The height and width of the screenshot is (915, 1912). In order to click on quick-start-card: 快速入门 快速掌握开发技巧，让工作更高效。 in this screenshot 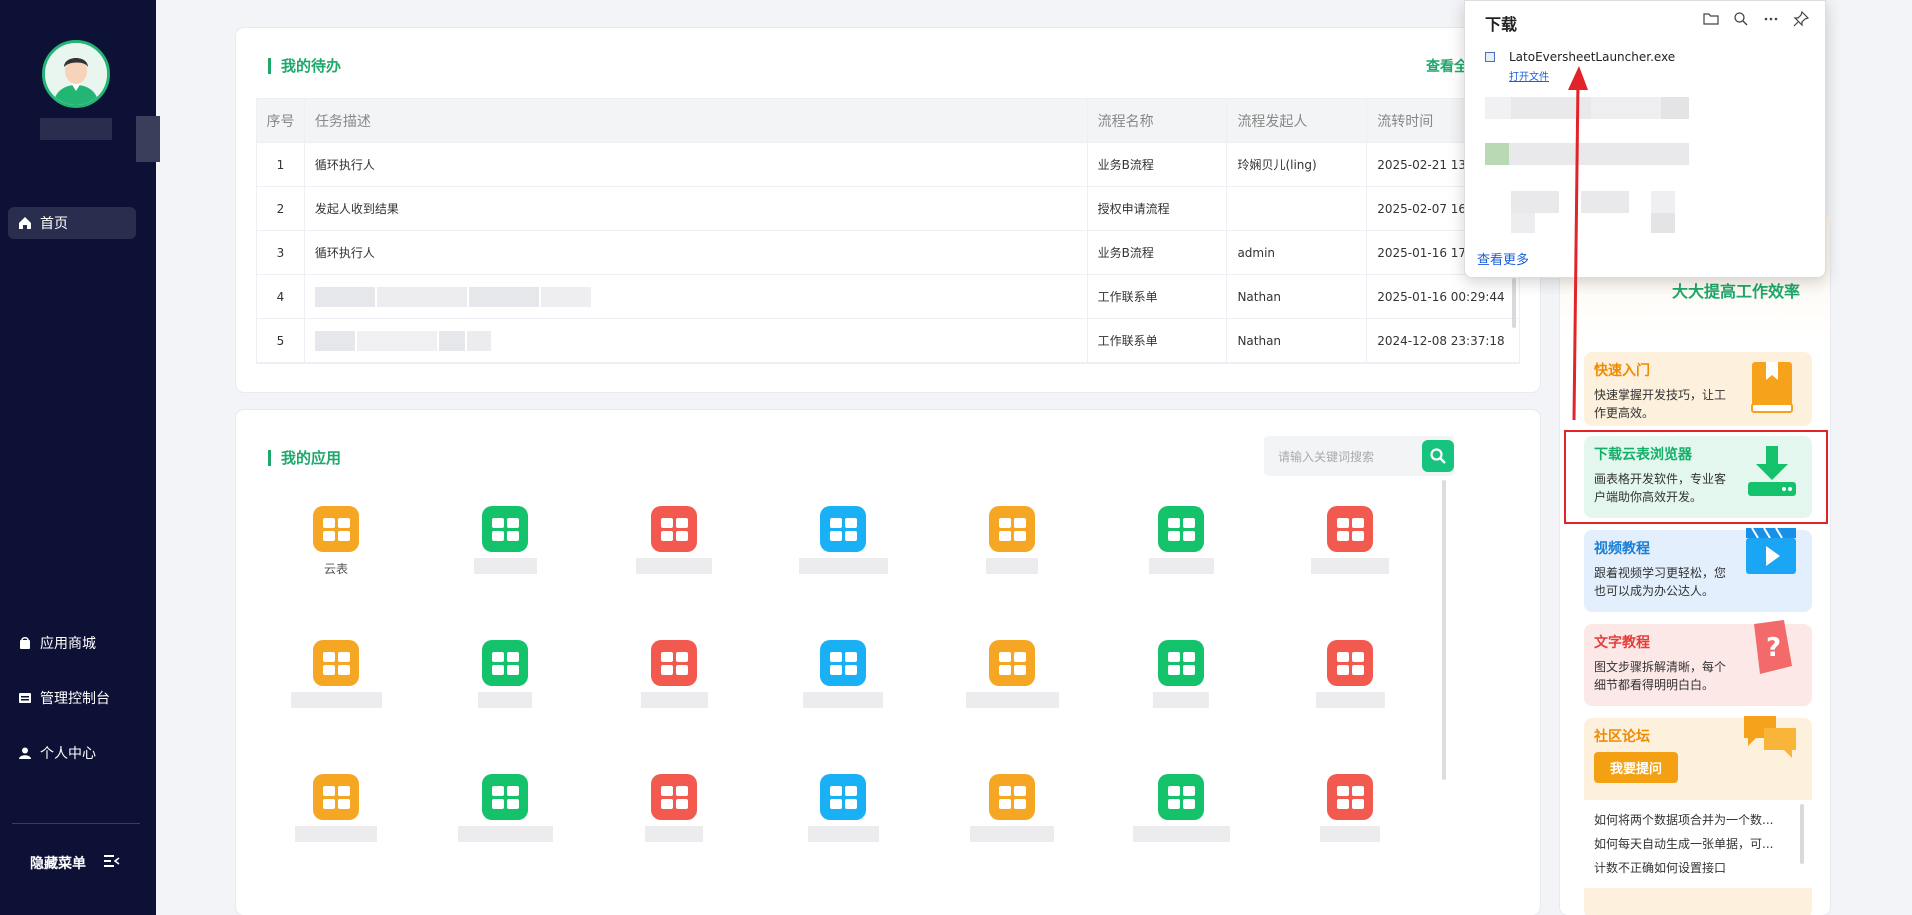, I will do `click(1698, 389)`.